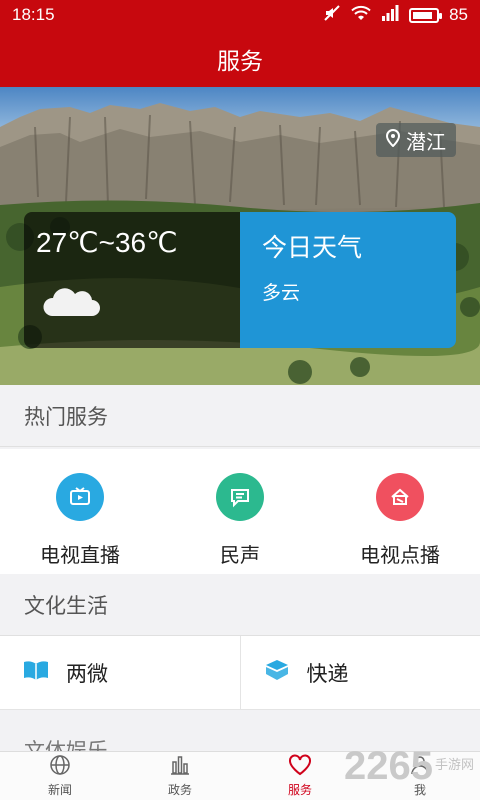 The width and height of the screenshot is (480, 800). Describe the element at coordinates (132, 280) in the screenshot. I see `temperature-panel: 27℃~36℃` at that location.